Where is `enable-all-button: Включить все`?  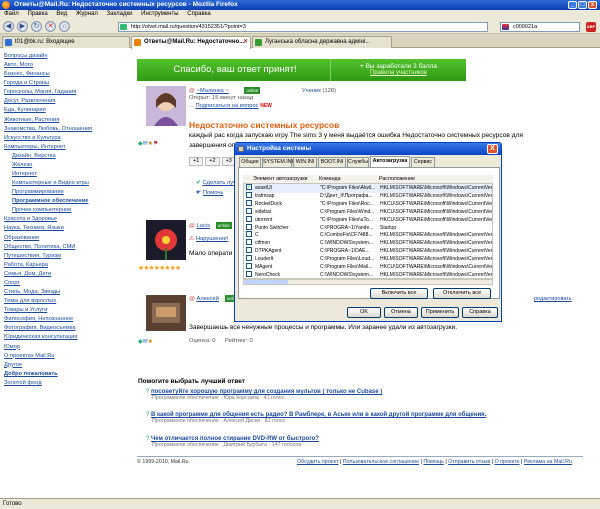 enable-all-button: Включить все is located at coordinates (399, 293).